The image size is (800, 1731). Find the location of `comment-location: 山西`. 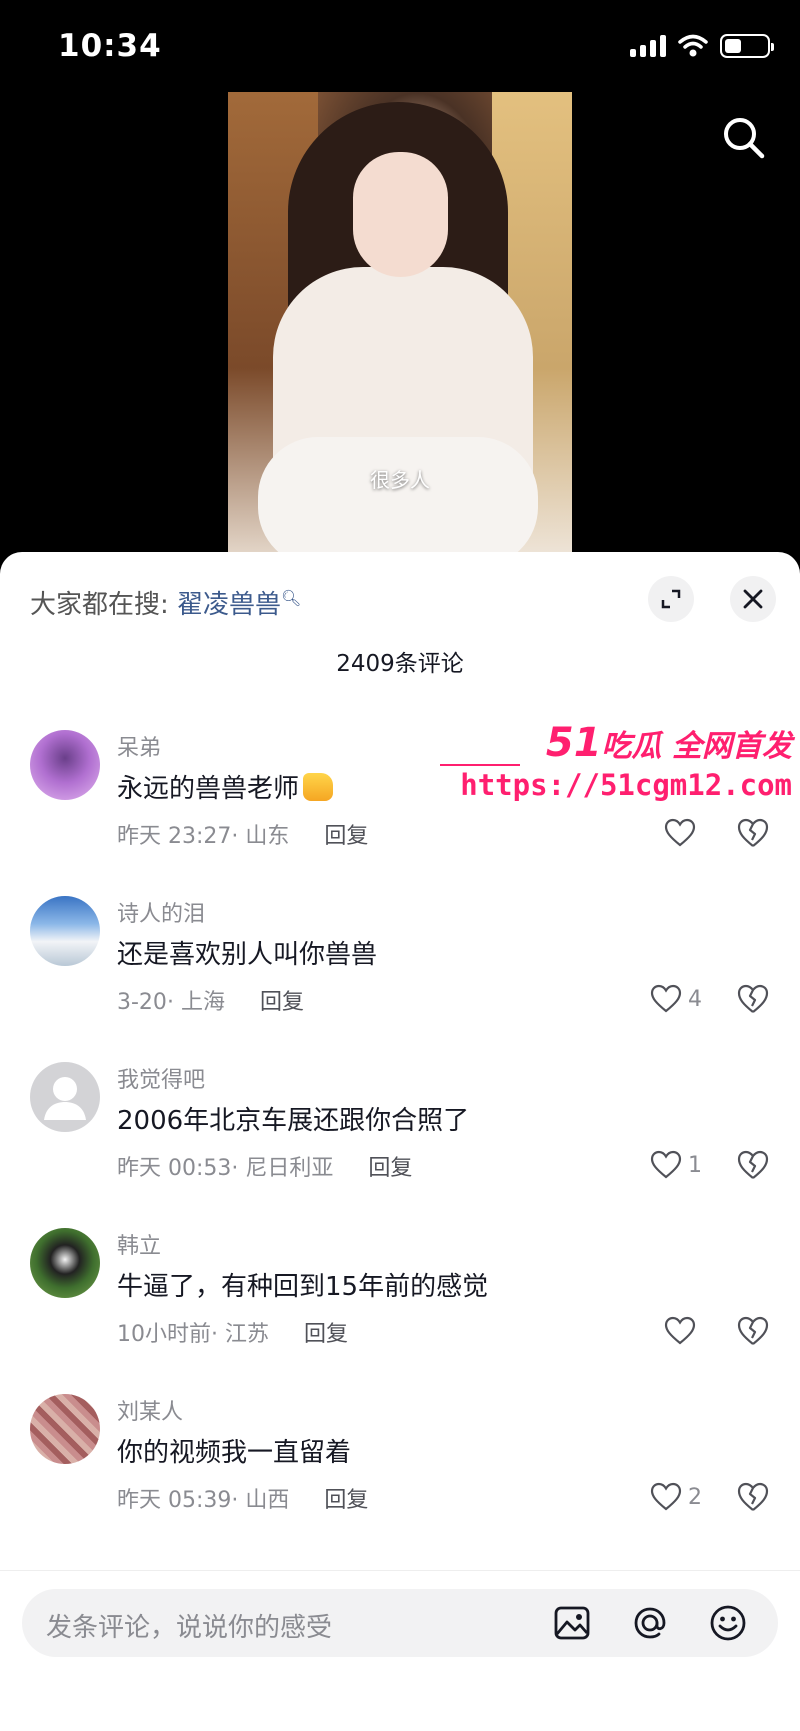

comment-location: 山西 is located at coordinates (267, 1500).